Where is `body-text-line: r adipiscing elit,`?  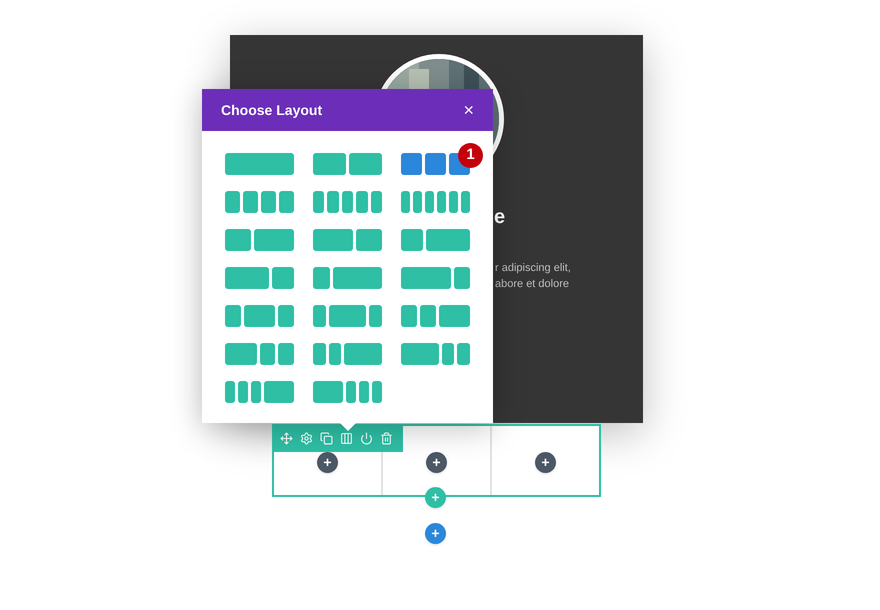
body-text-line: r adipiscing elit, is located at coordinates (533, 268).